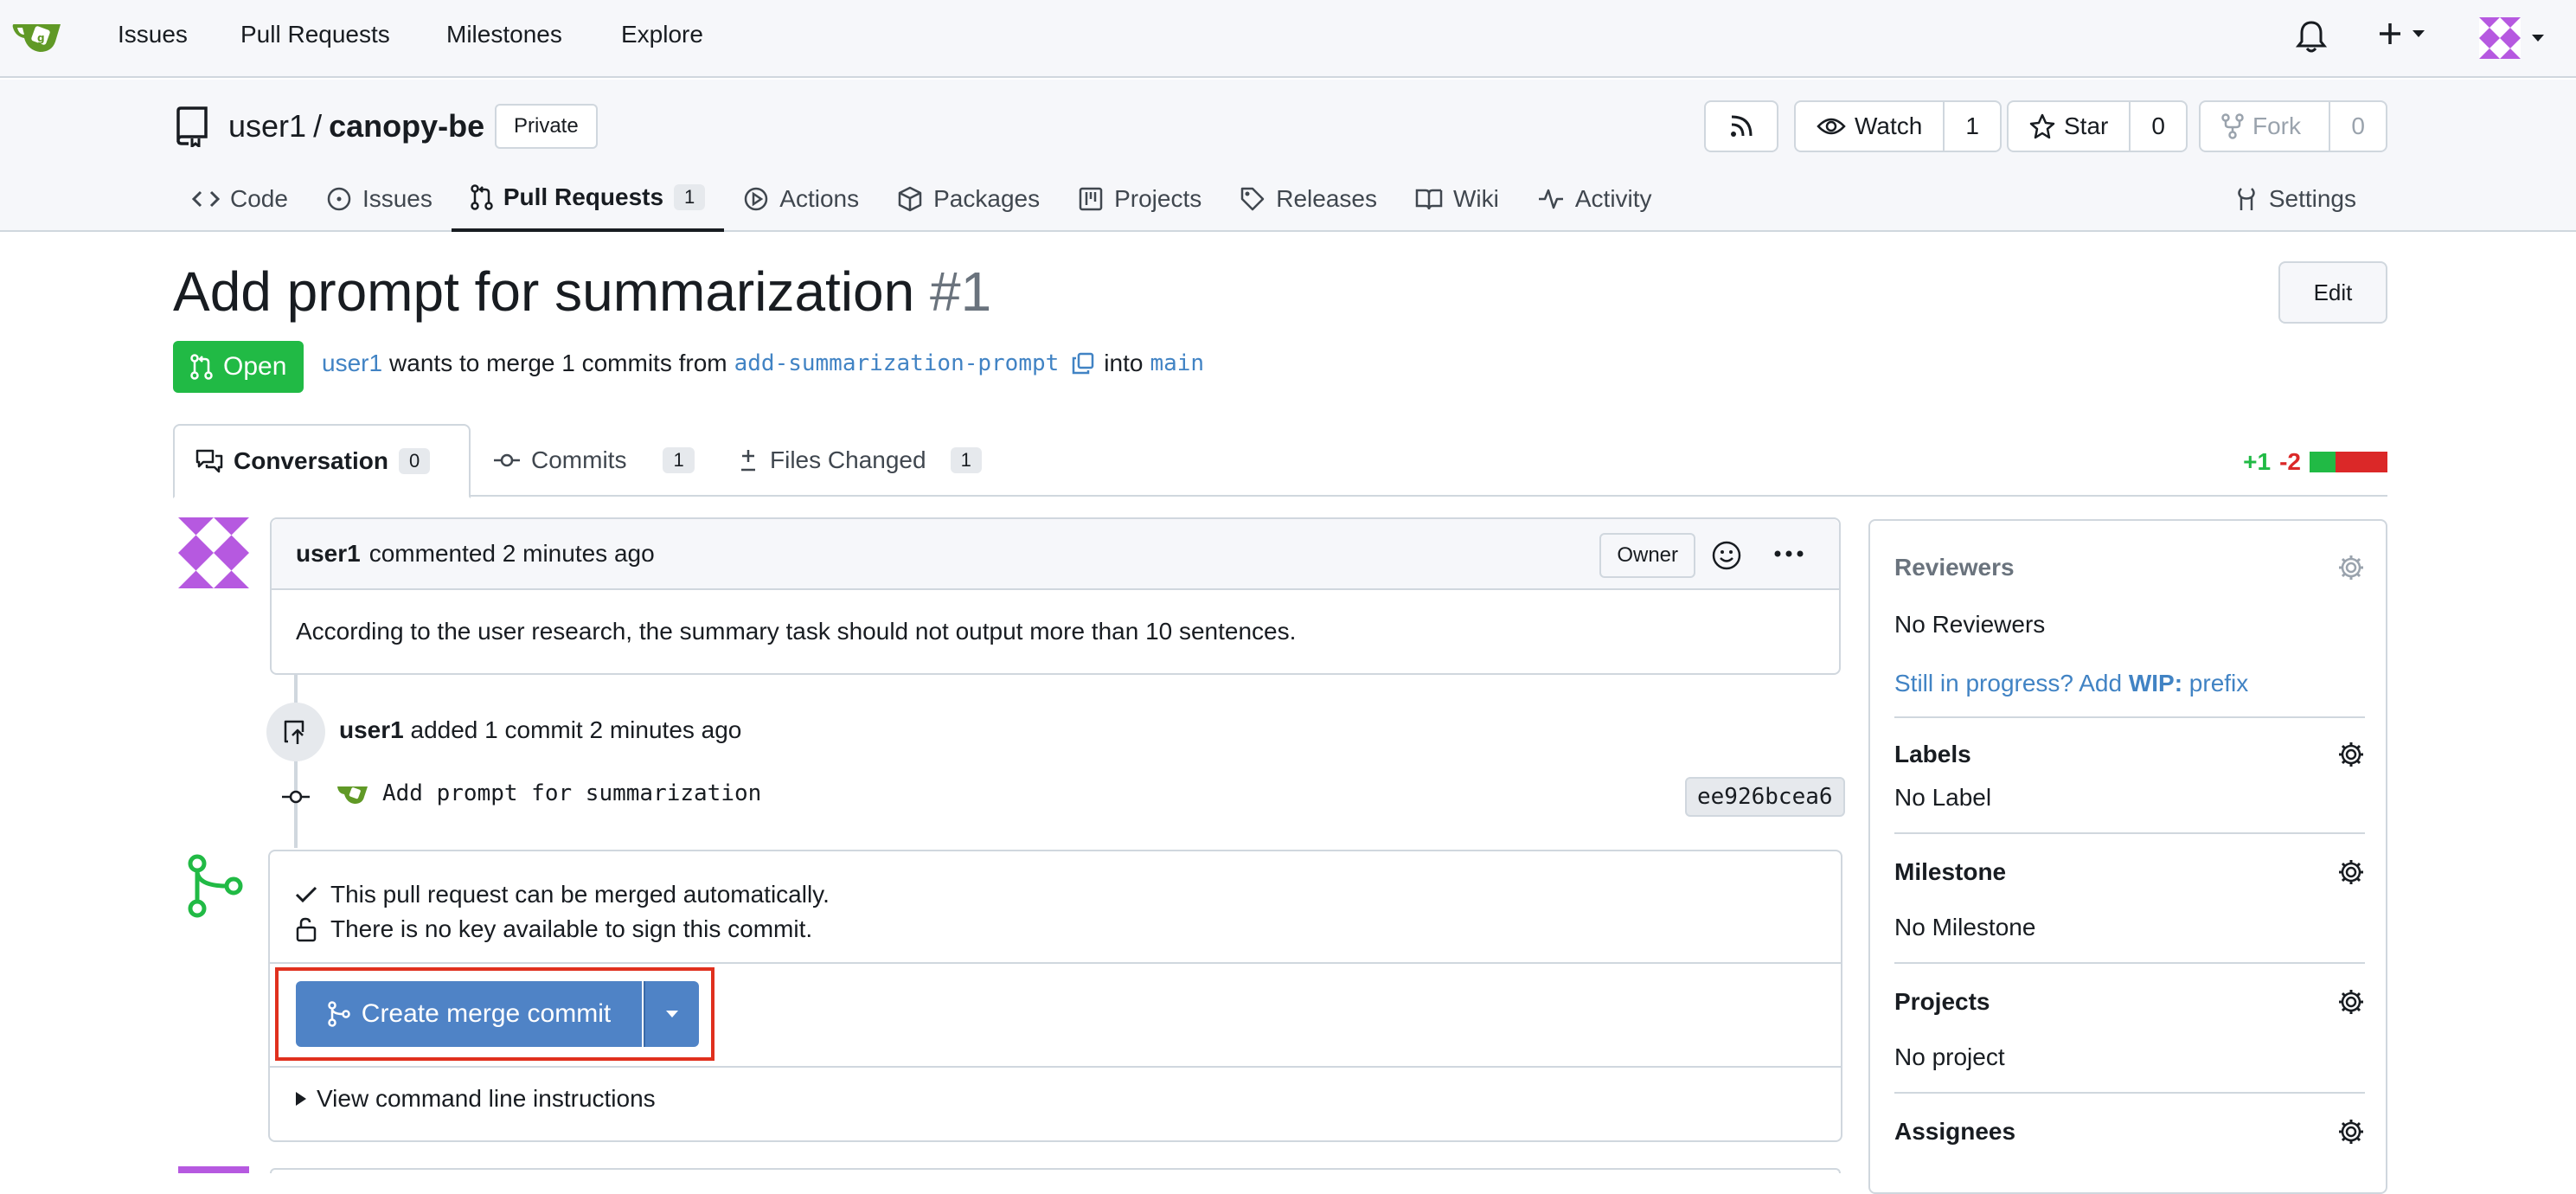 The image size is (2576, 1194). What do you see at coordinates (379, 199) in the screenshot?
I see `tab-issues: Issues` at bounding box center [379, 199].